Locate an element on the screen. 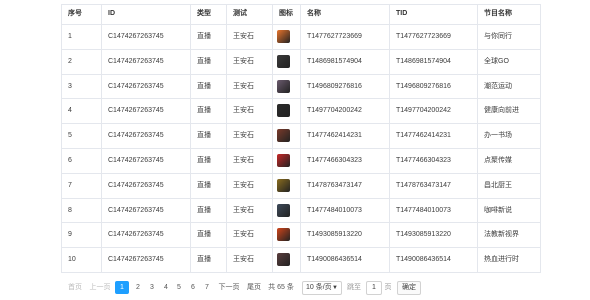 The width and height of the screenshot is (590, 300). cell-name: T1477627723669 is located at coordinates (334, 36).